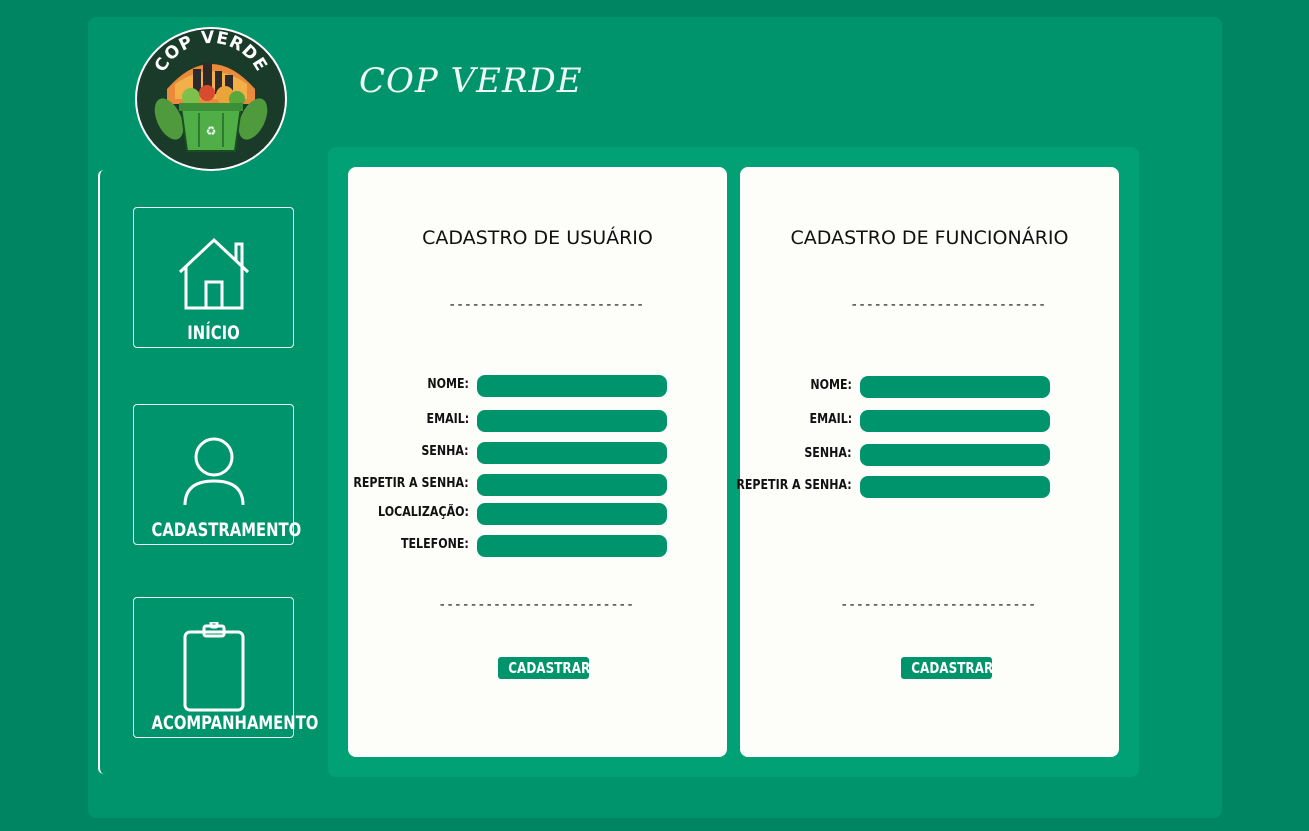 The height and width of the screenshot is (831, 1309). Describe the element at coordinates (549, 668) in the screenshot. I see `cadastrar-usuario-label: CADASTRAR` at that location.